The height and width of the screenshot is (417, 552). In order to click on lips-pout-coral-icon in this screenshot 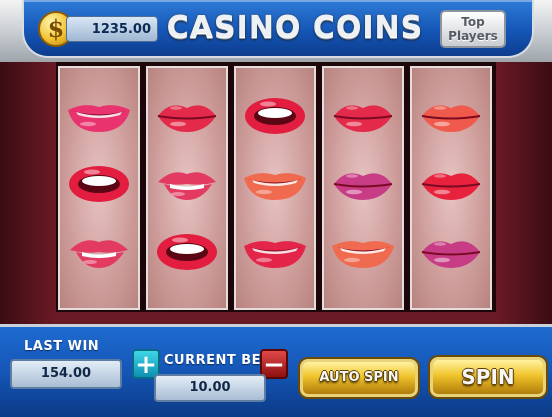, I will do `click(451, 116)`.